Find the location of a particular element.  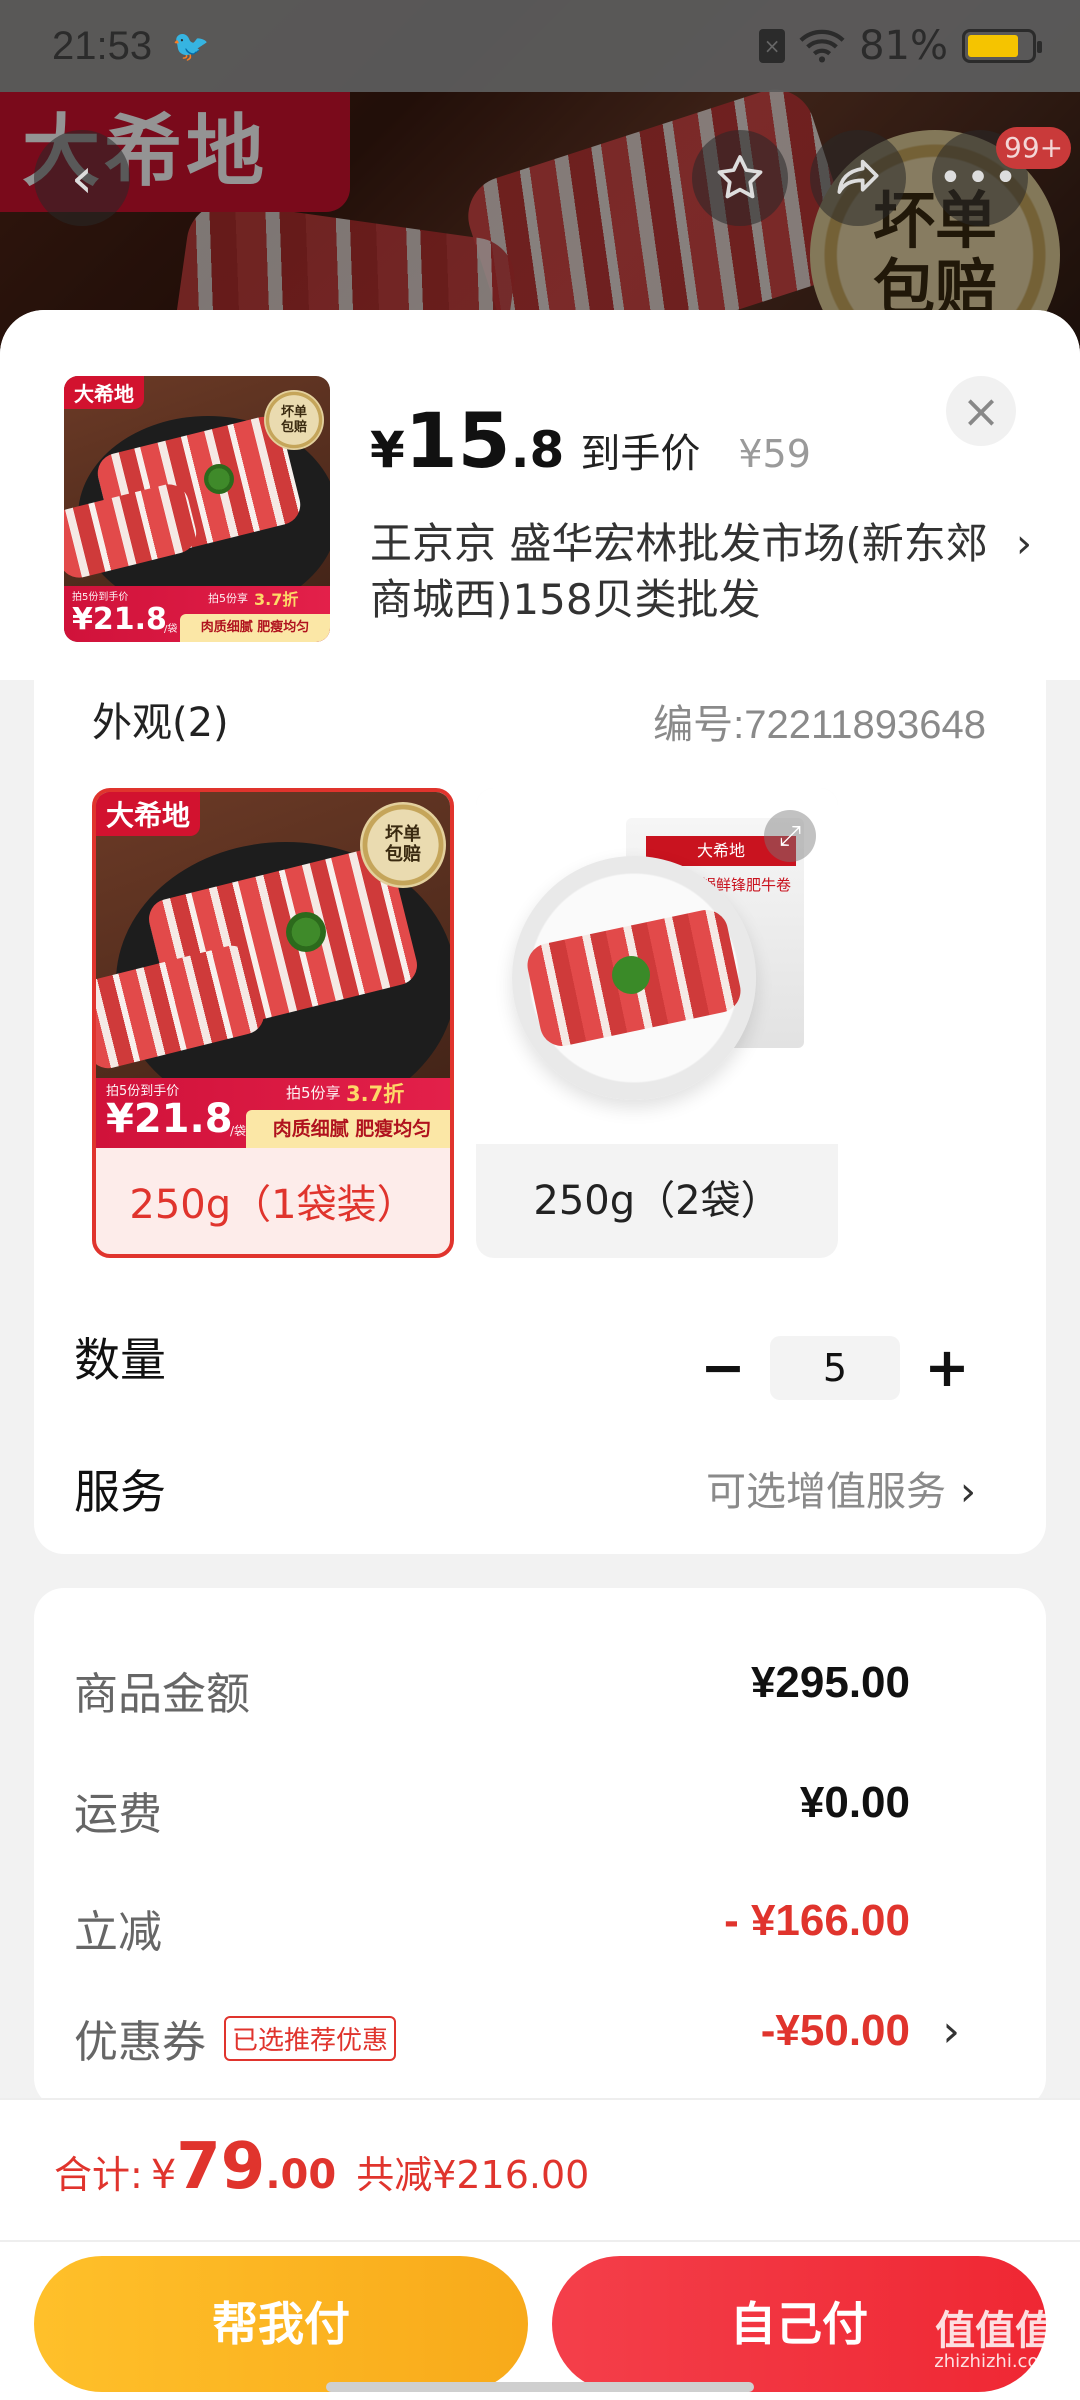

expand-icon: ⤢ is located at coordinates (790, 836).